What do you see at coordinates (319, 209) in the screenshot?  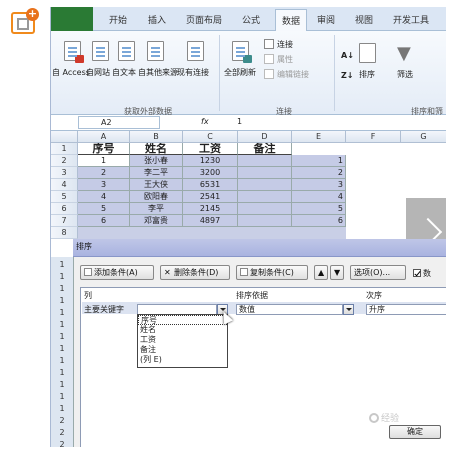 I see `cell-e: 5` at bounding box center [319, 209].